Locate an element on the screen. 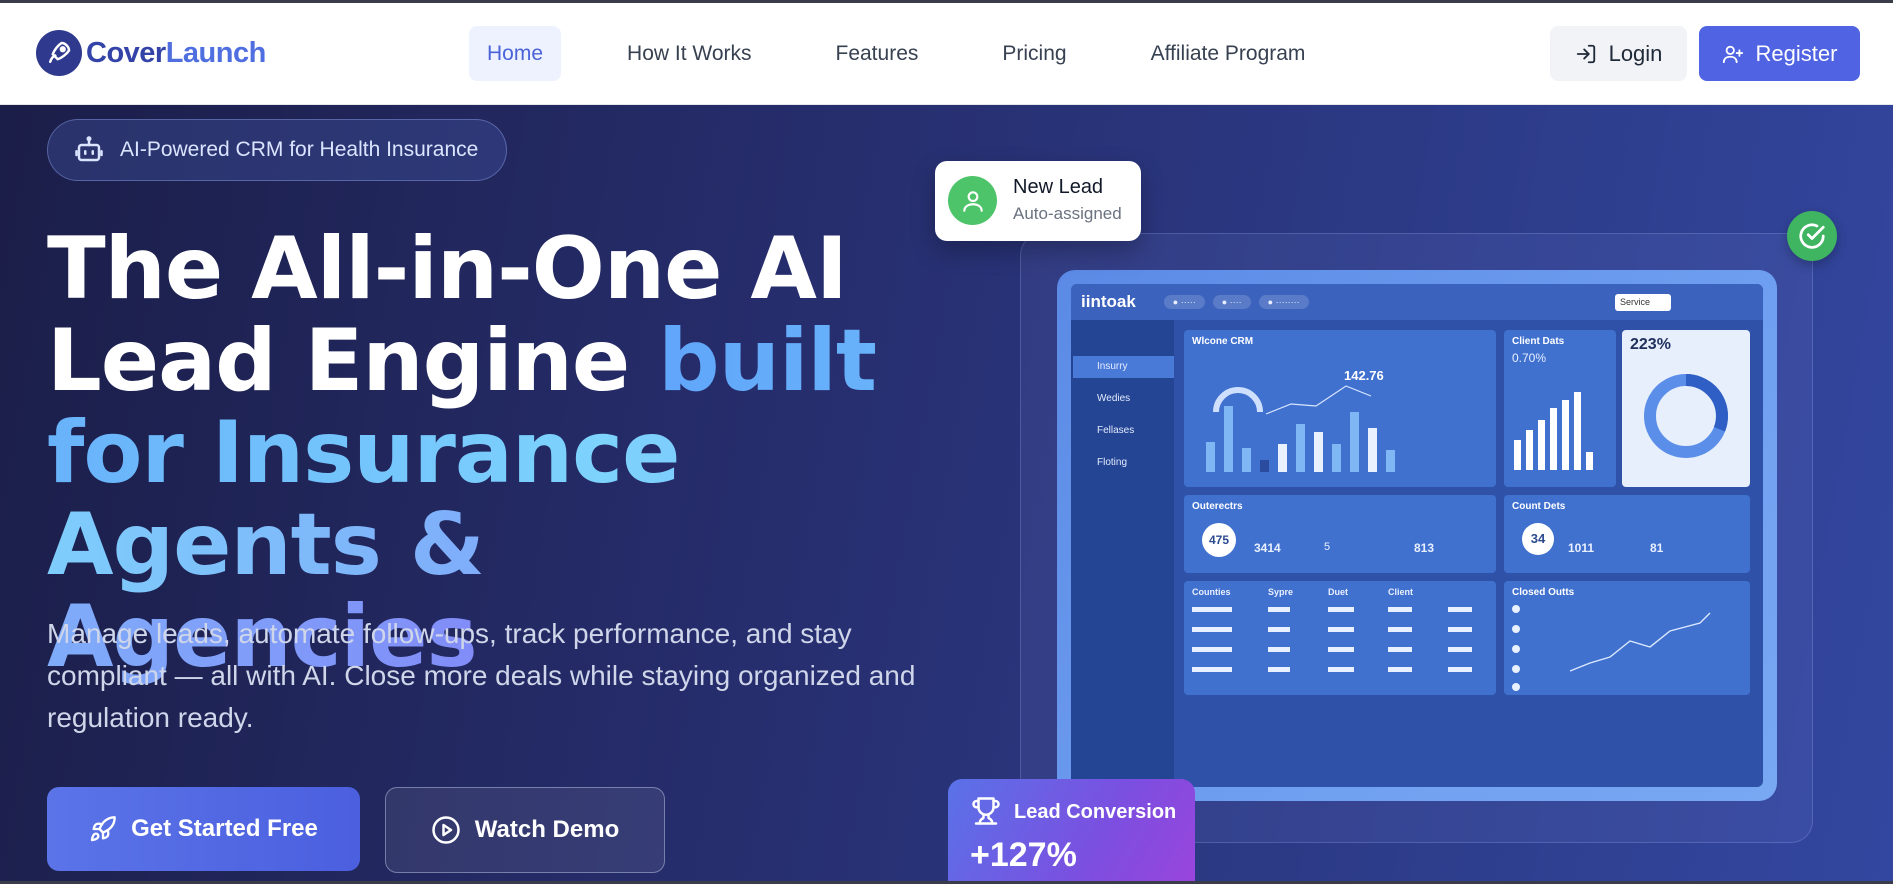 This screenshot has width=1893, height=884. conversion-value: +127% is located at coordinates (1023, 855).